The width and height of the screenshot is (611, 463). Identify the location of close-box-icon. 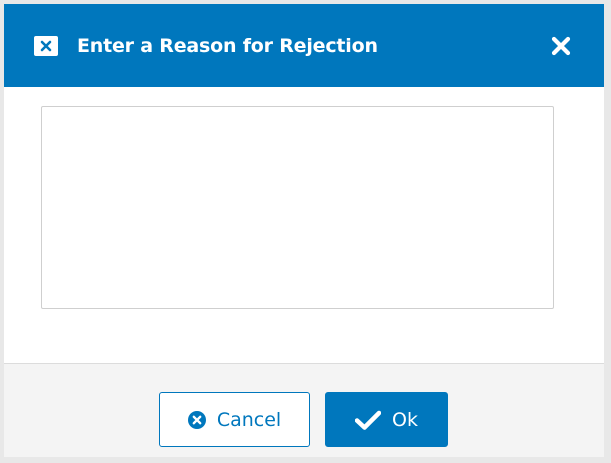
(46, 45).